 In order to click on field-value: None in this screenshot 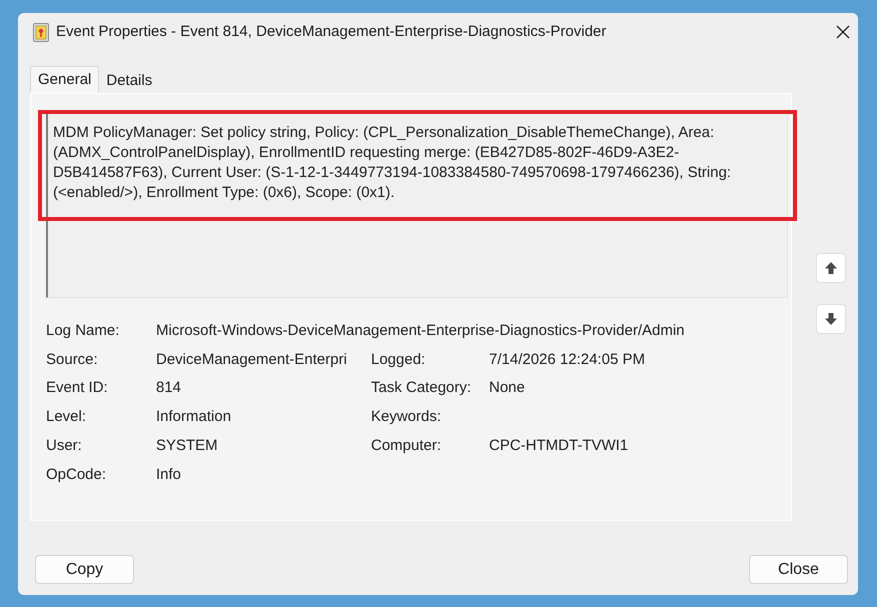, I will do `click(507, 388)`.